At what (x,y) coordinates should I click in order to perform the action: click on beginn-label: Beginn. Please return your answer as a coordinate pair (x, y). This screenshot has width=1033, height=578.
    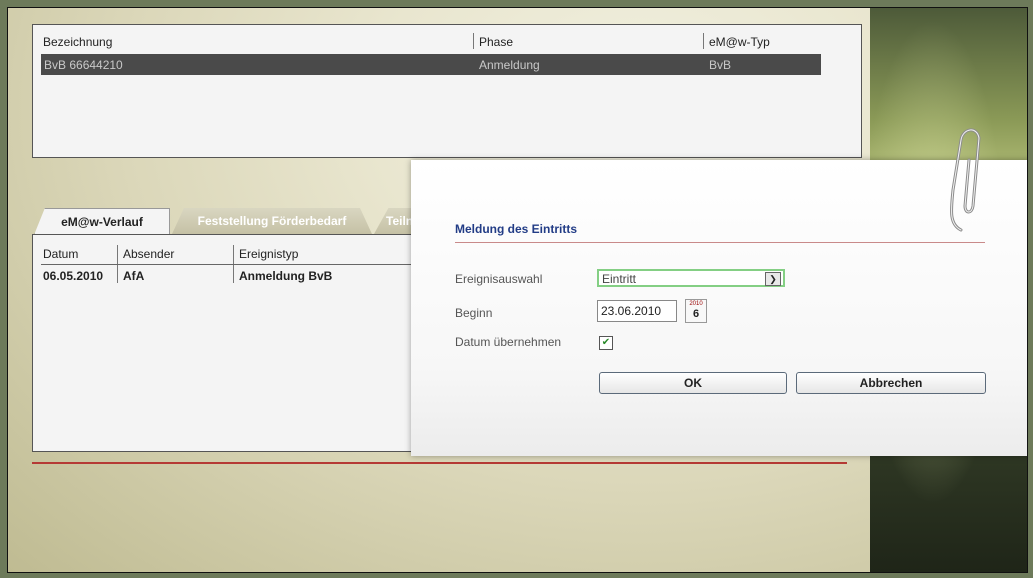
    Looking at the image, I should click on (474, 313).